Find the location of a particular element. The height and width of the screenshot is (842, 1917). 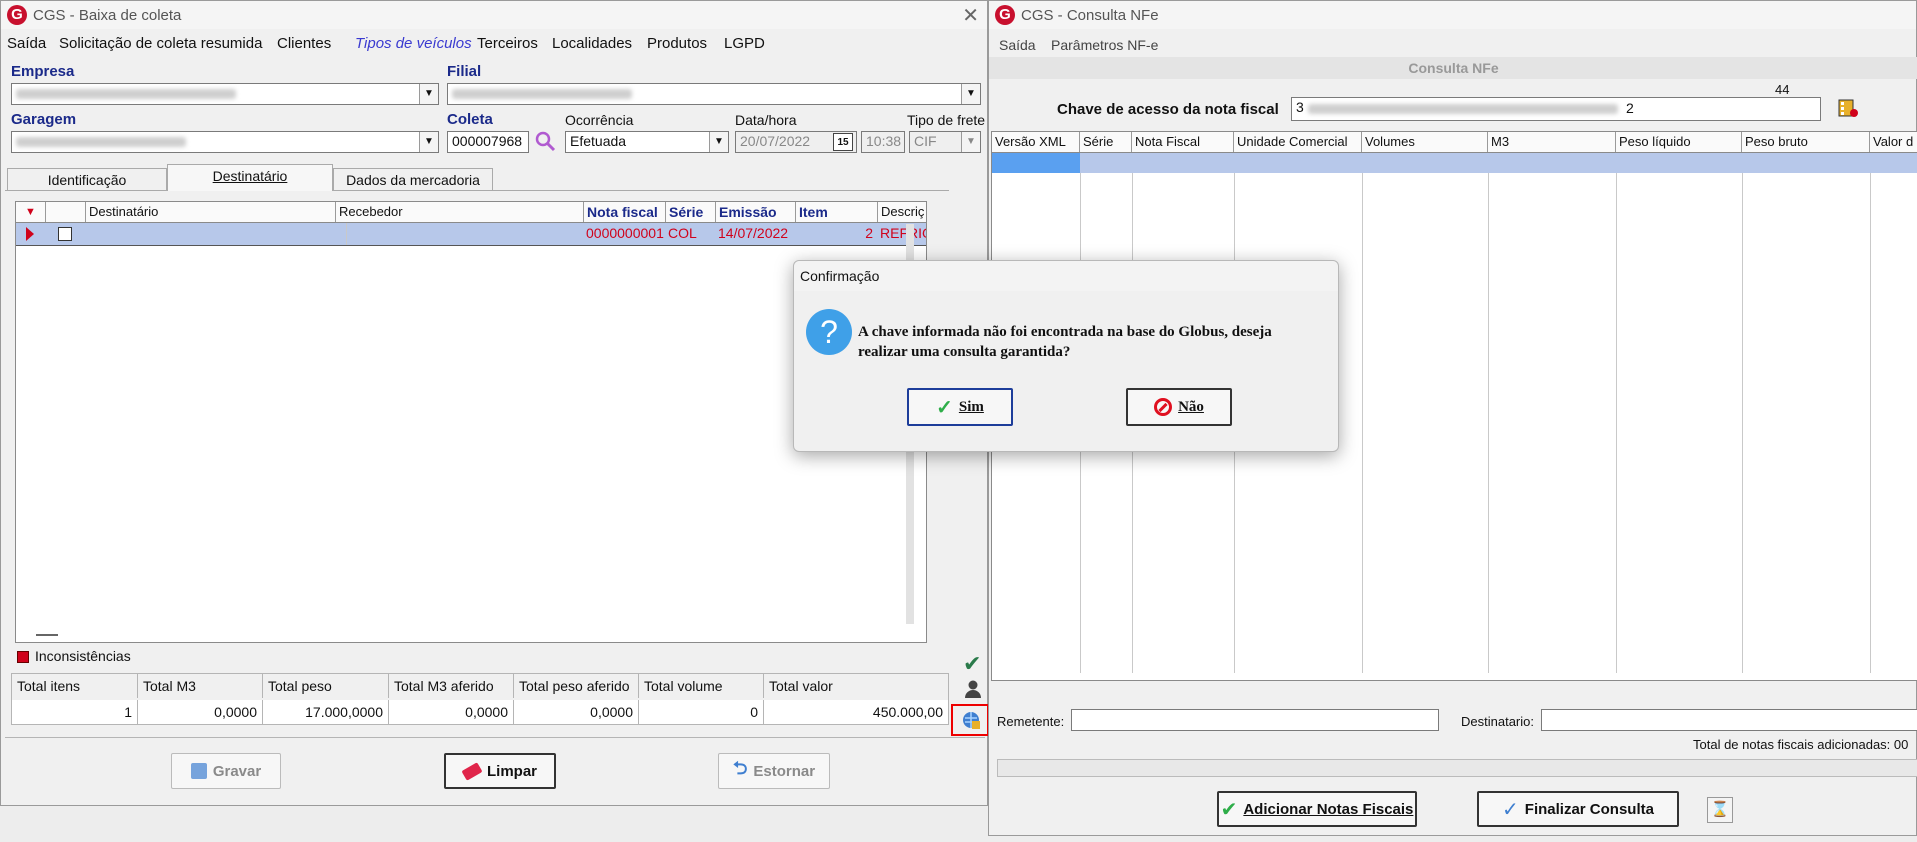

total-m3-aferido-header: Total M3 aferido is located at coordinates (451, 686).